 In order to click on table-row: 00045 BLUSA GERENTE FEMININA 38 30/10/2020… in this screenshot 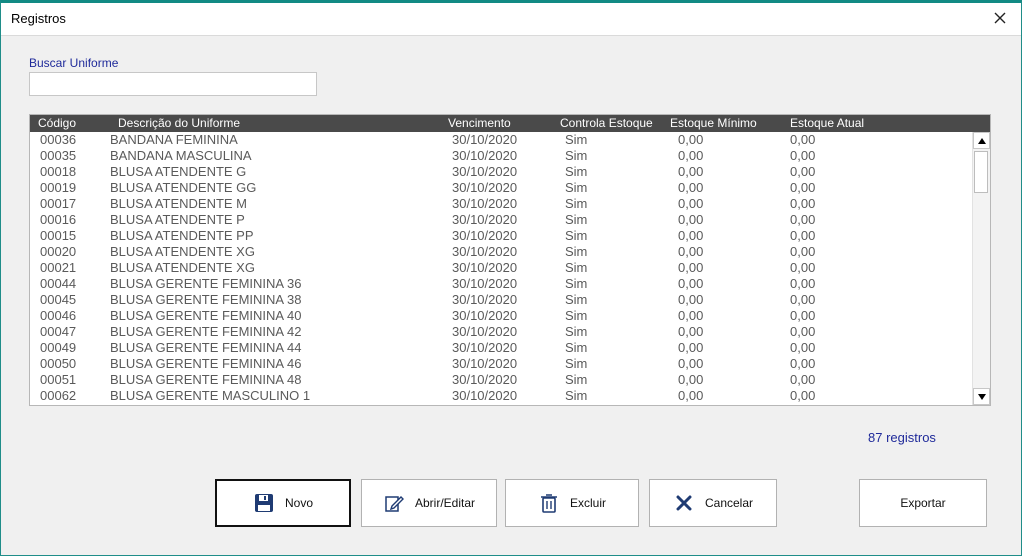, I will do `click(501, 300)`.